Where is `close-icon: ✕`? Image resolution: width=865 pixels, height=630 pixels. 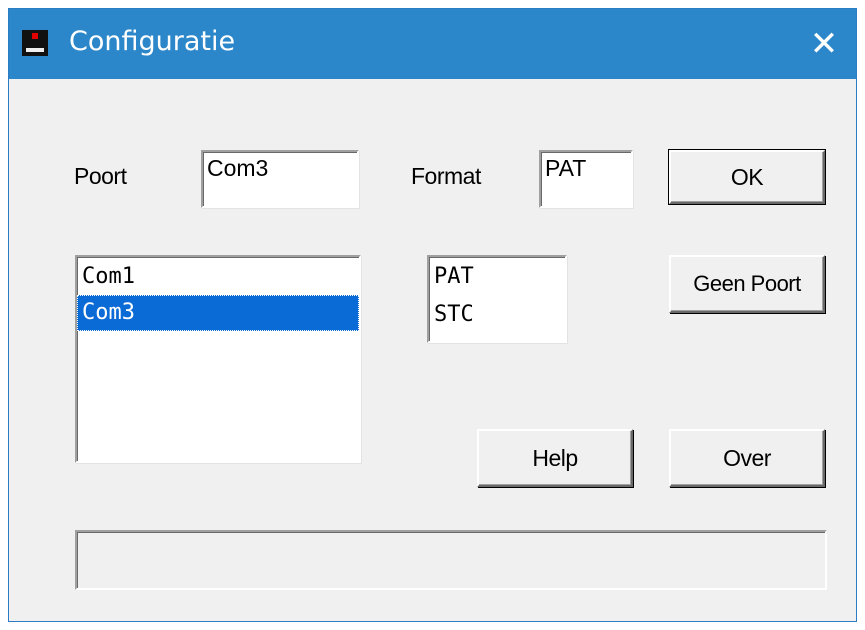 close-icon: ✕ is located at coordinates (824, 44).